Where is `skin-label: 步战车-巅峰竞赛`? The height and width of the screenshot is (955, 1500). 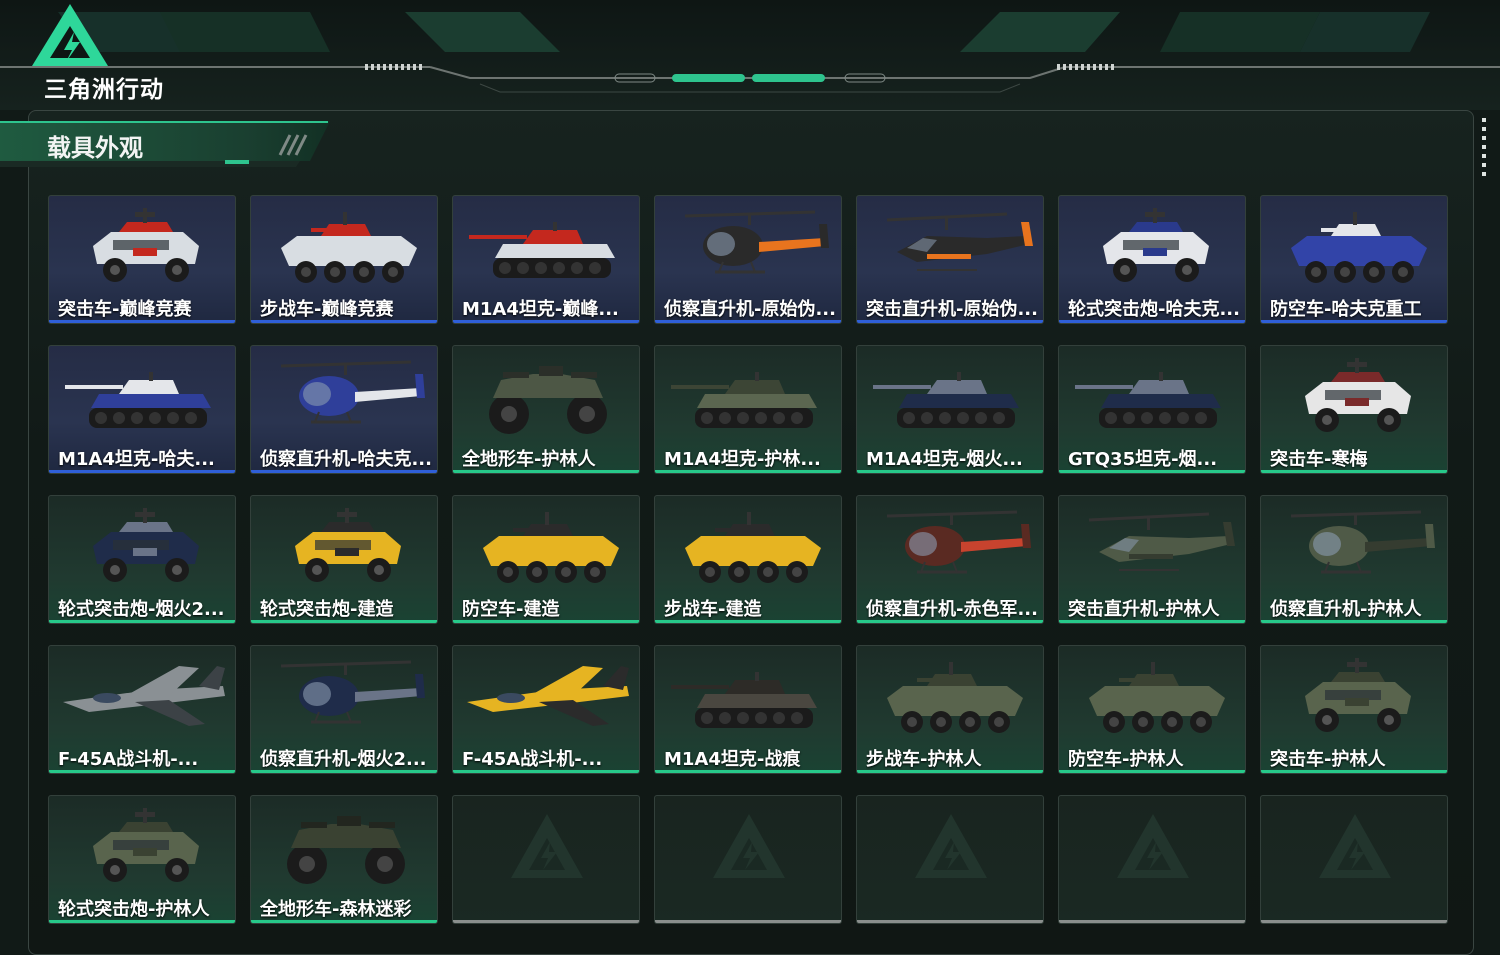 skin-label: 步战车-巅峰竞赛 is located at coordinates (327, 309).